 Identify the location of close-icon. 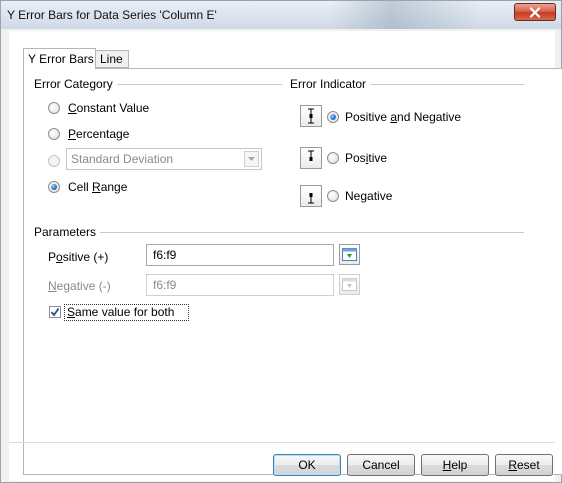
(535, 12).